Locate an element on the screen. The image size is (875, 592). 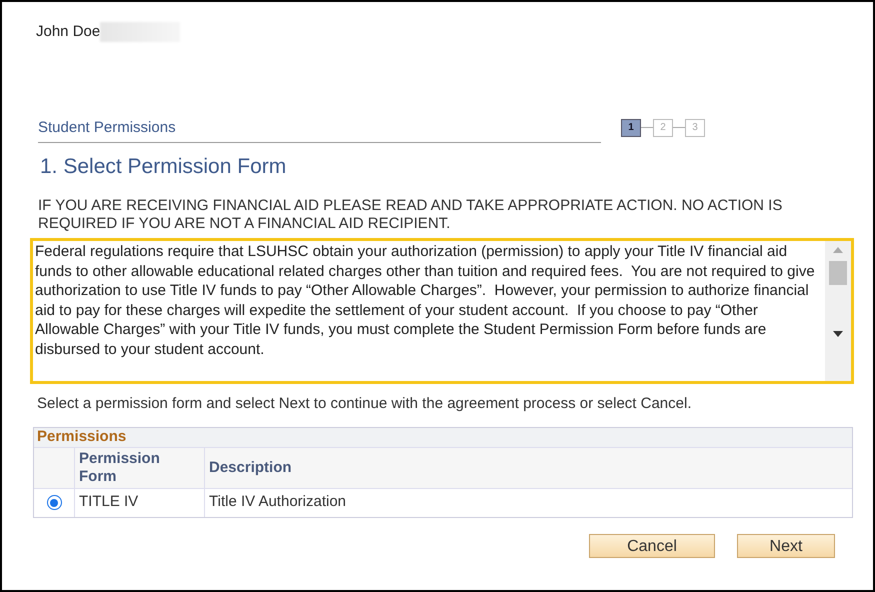
table-cell-text: Title IV Authorization is located at coordinates (277, 502).